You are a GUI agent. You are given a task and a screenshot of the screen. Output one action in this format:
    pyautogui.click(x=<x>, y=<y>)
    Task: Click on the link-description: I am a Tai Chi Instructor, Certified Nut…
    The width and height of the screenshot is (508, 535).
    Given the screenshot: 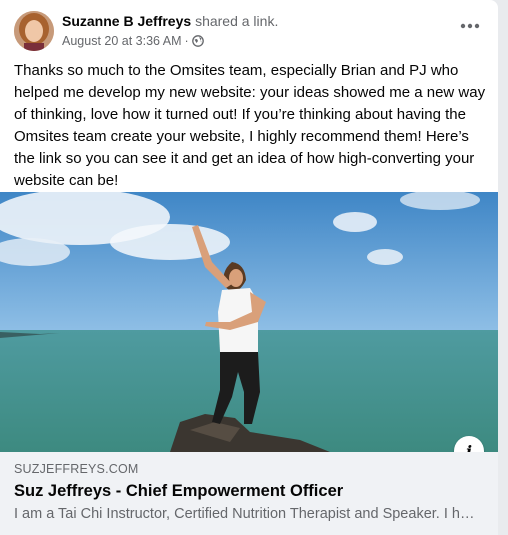 What is the action you would take?
    pyautogui.click(x=245, y=514)
    